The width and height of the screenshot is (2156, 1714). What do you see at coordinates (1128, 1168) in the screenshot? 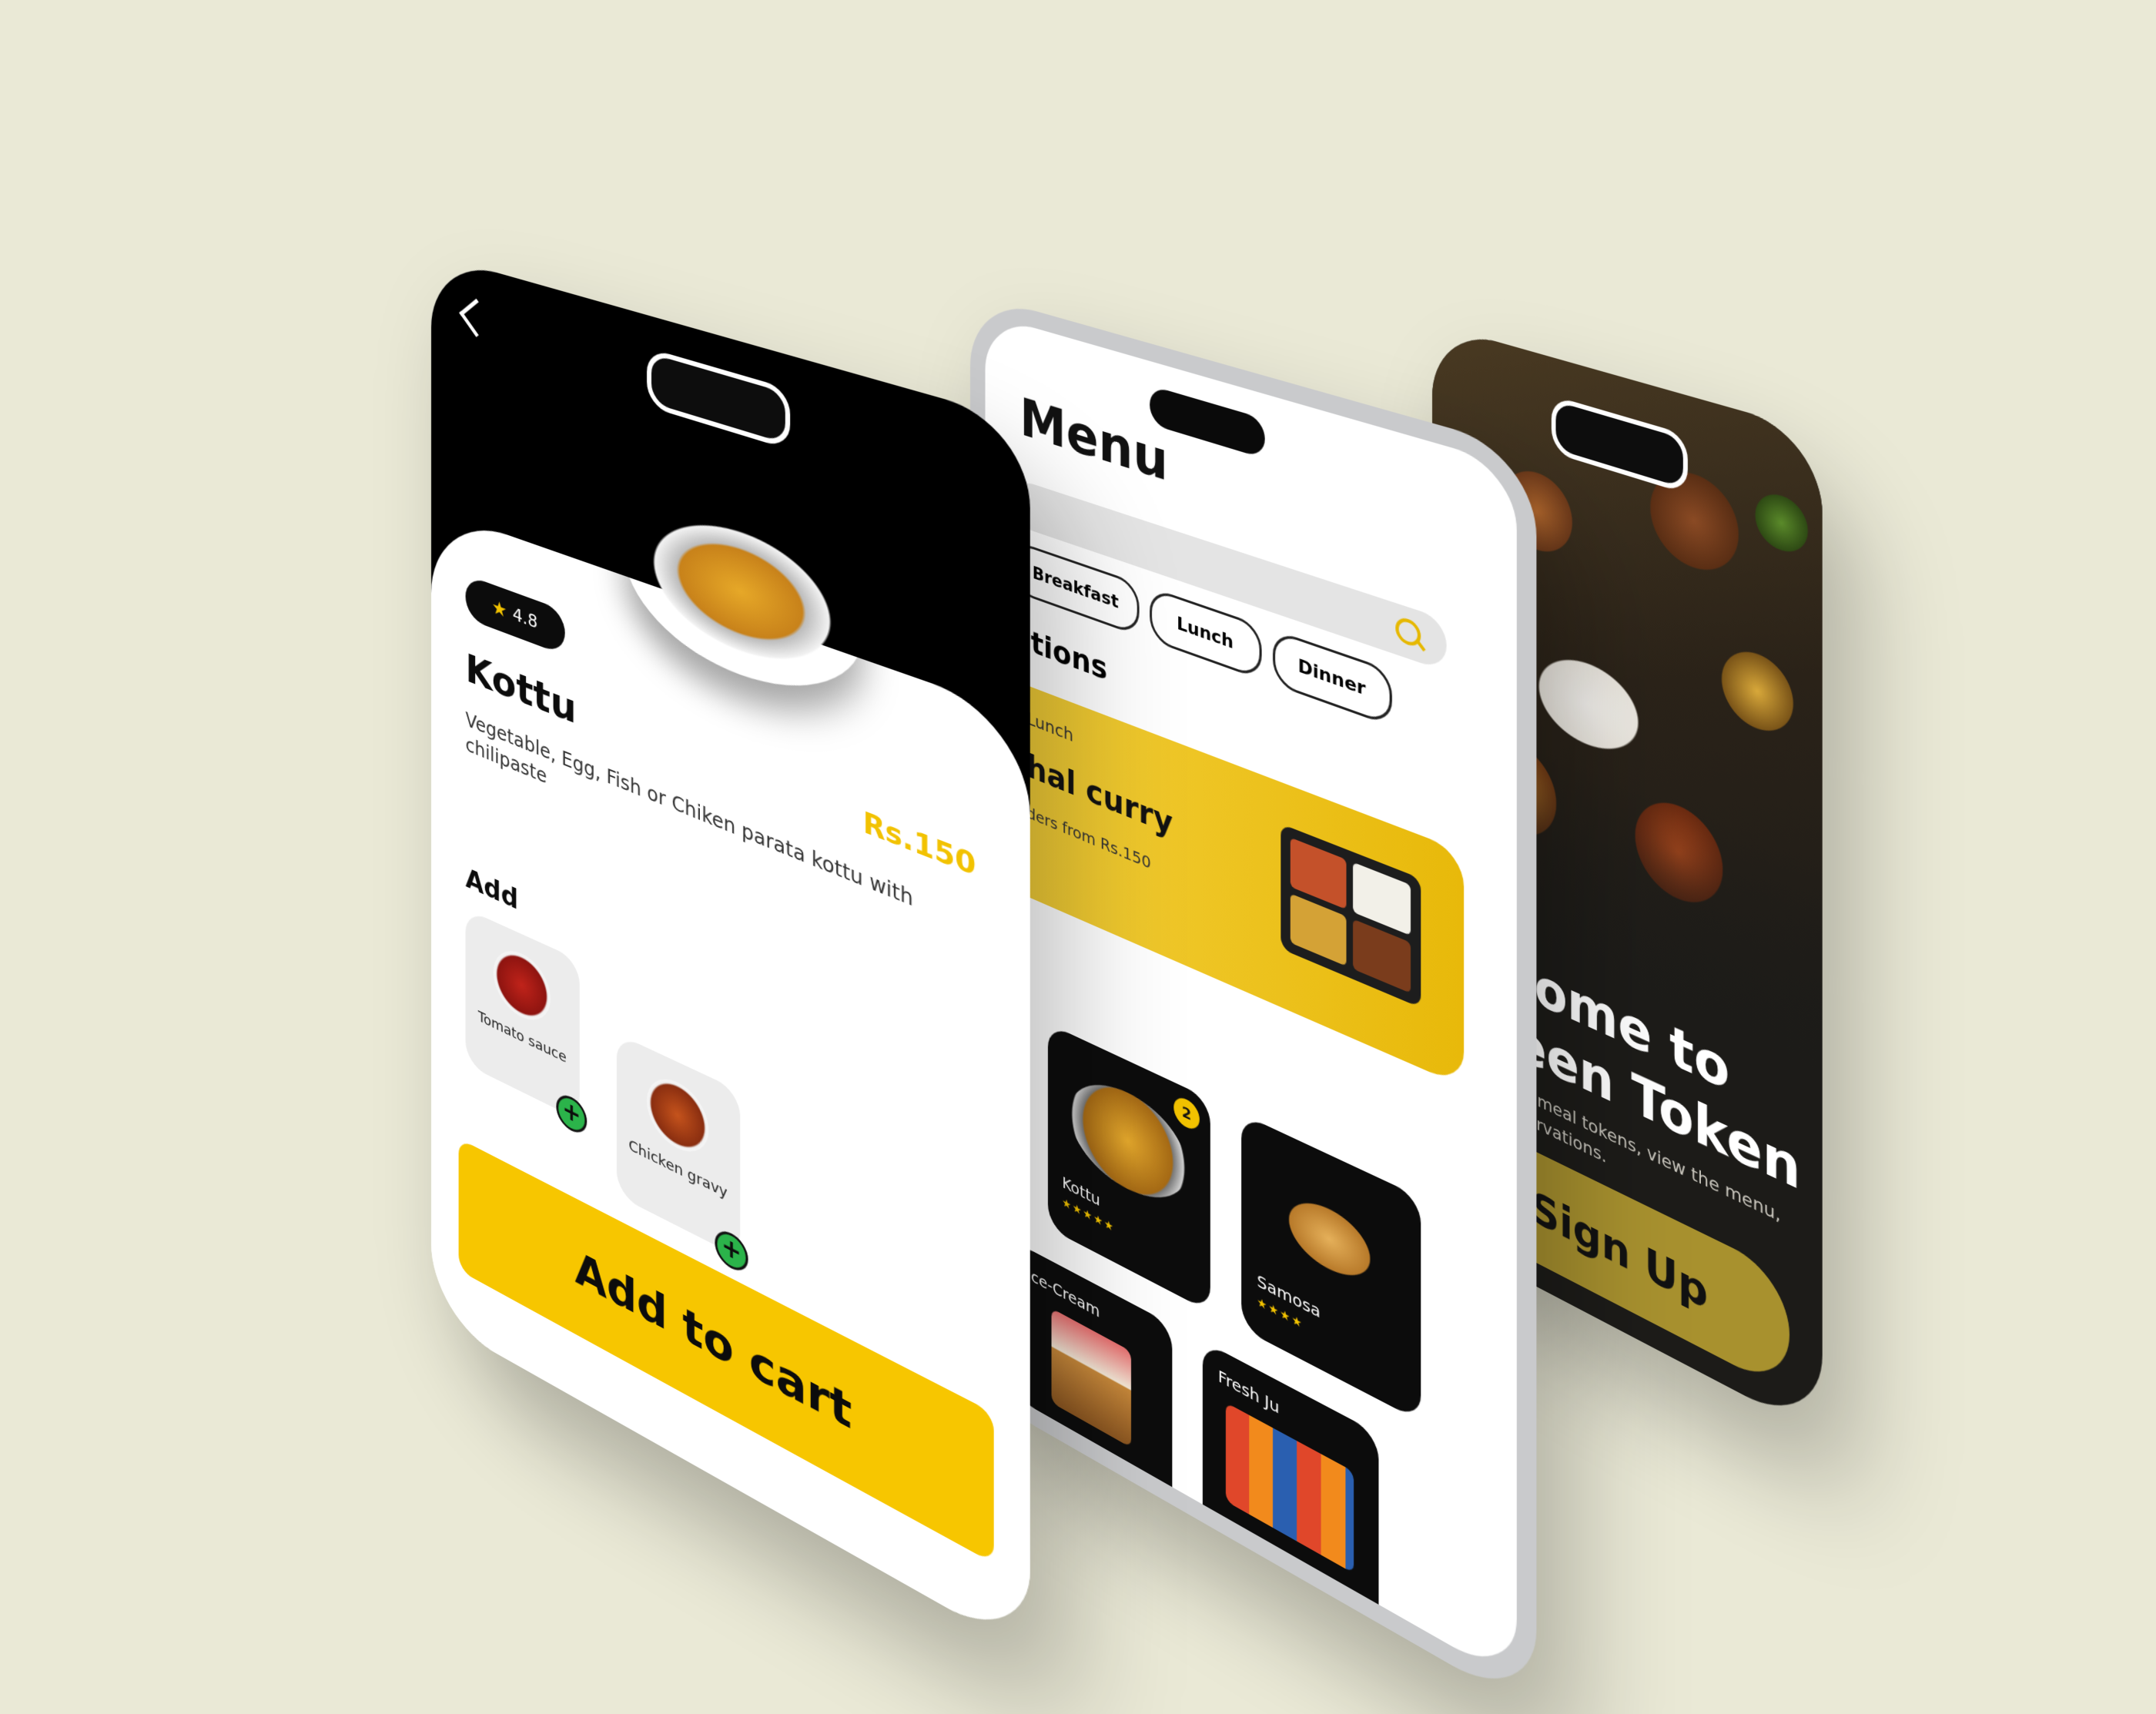
I see `food-card-kottu: 2 Kottu ★★★★★` at bounding box center [1128, 1168].